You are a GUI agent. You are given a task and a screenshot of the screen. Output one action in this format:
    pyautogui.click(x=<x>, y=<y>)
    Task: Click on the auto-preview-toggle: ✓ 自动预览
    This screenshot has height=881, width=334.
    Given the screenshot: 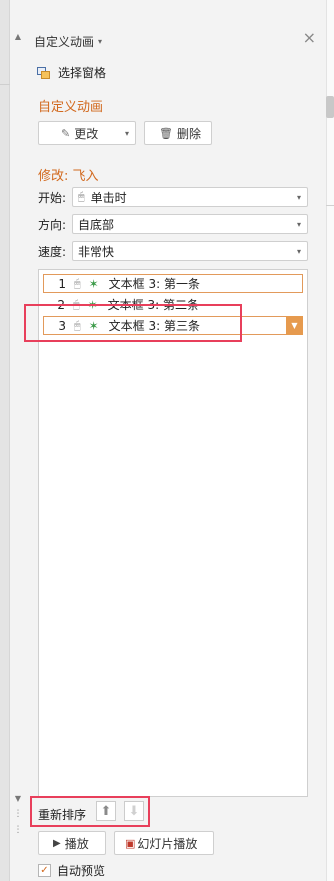 What is the action you would take?
    pyautogui.click(x=71, y=870)
    